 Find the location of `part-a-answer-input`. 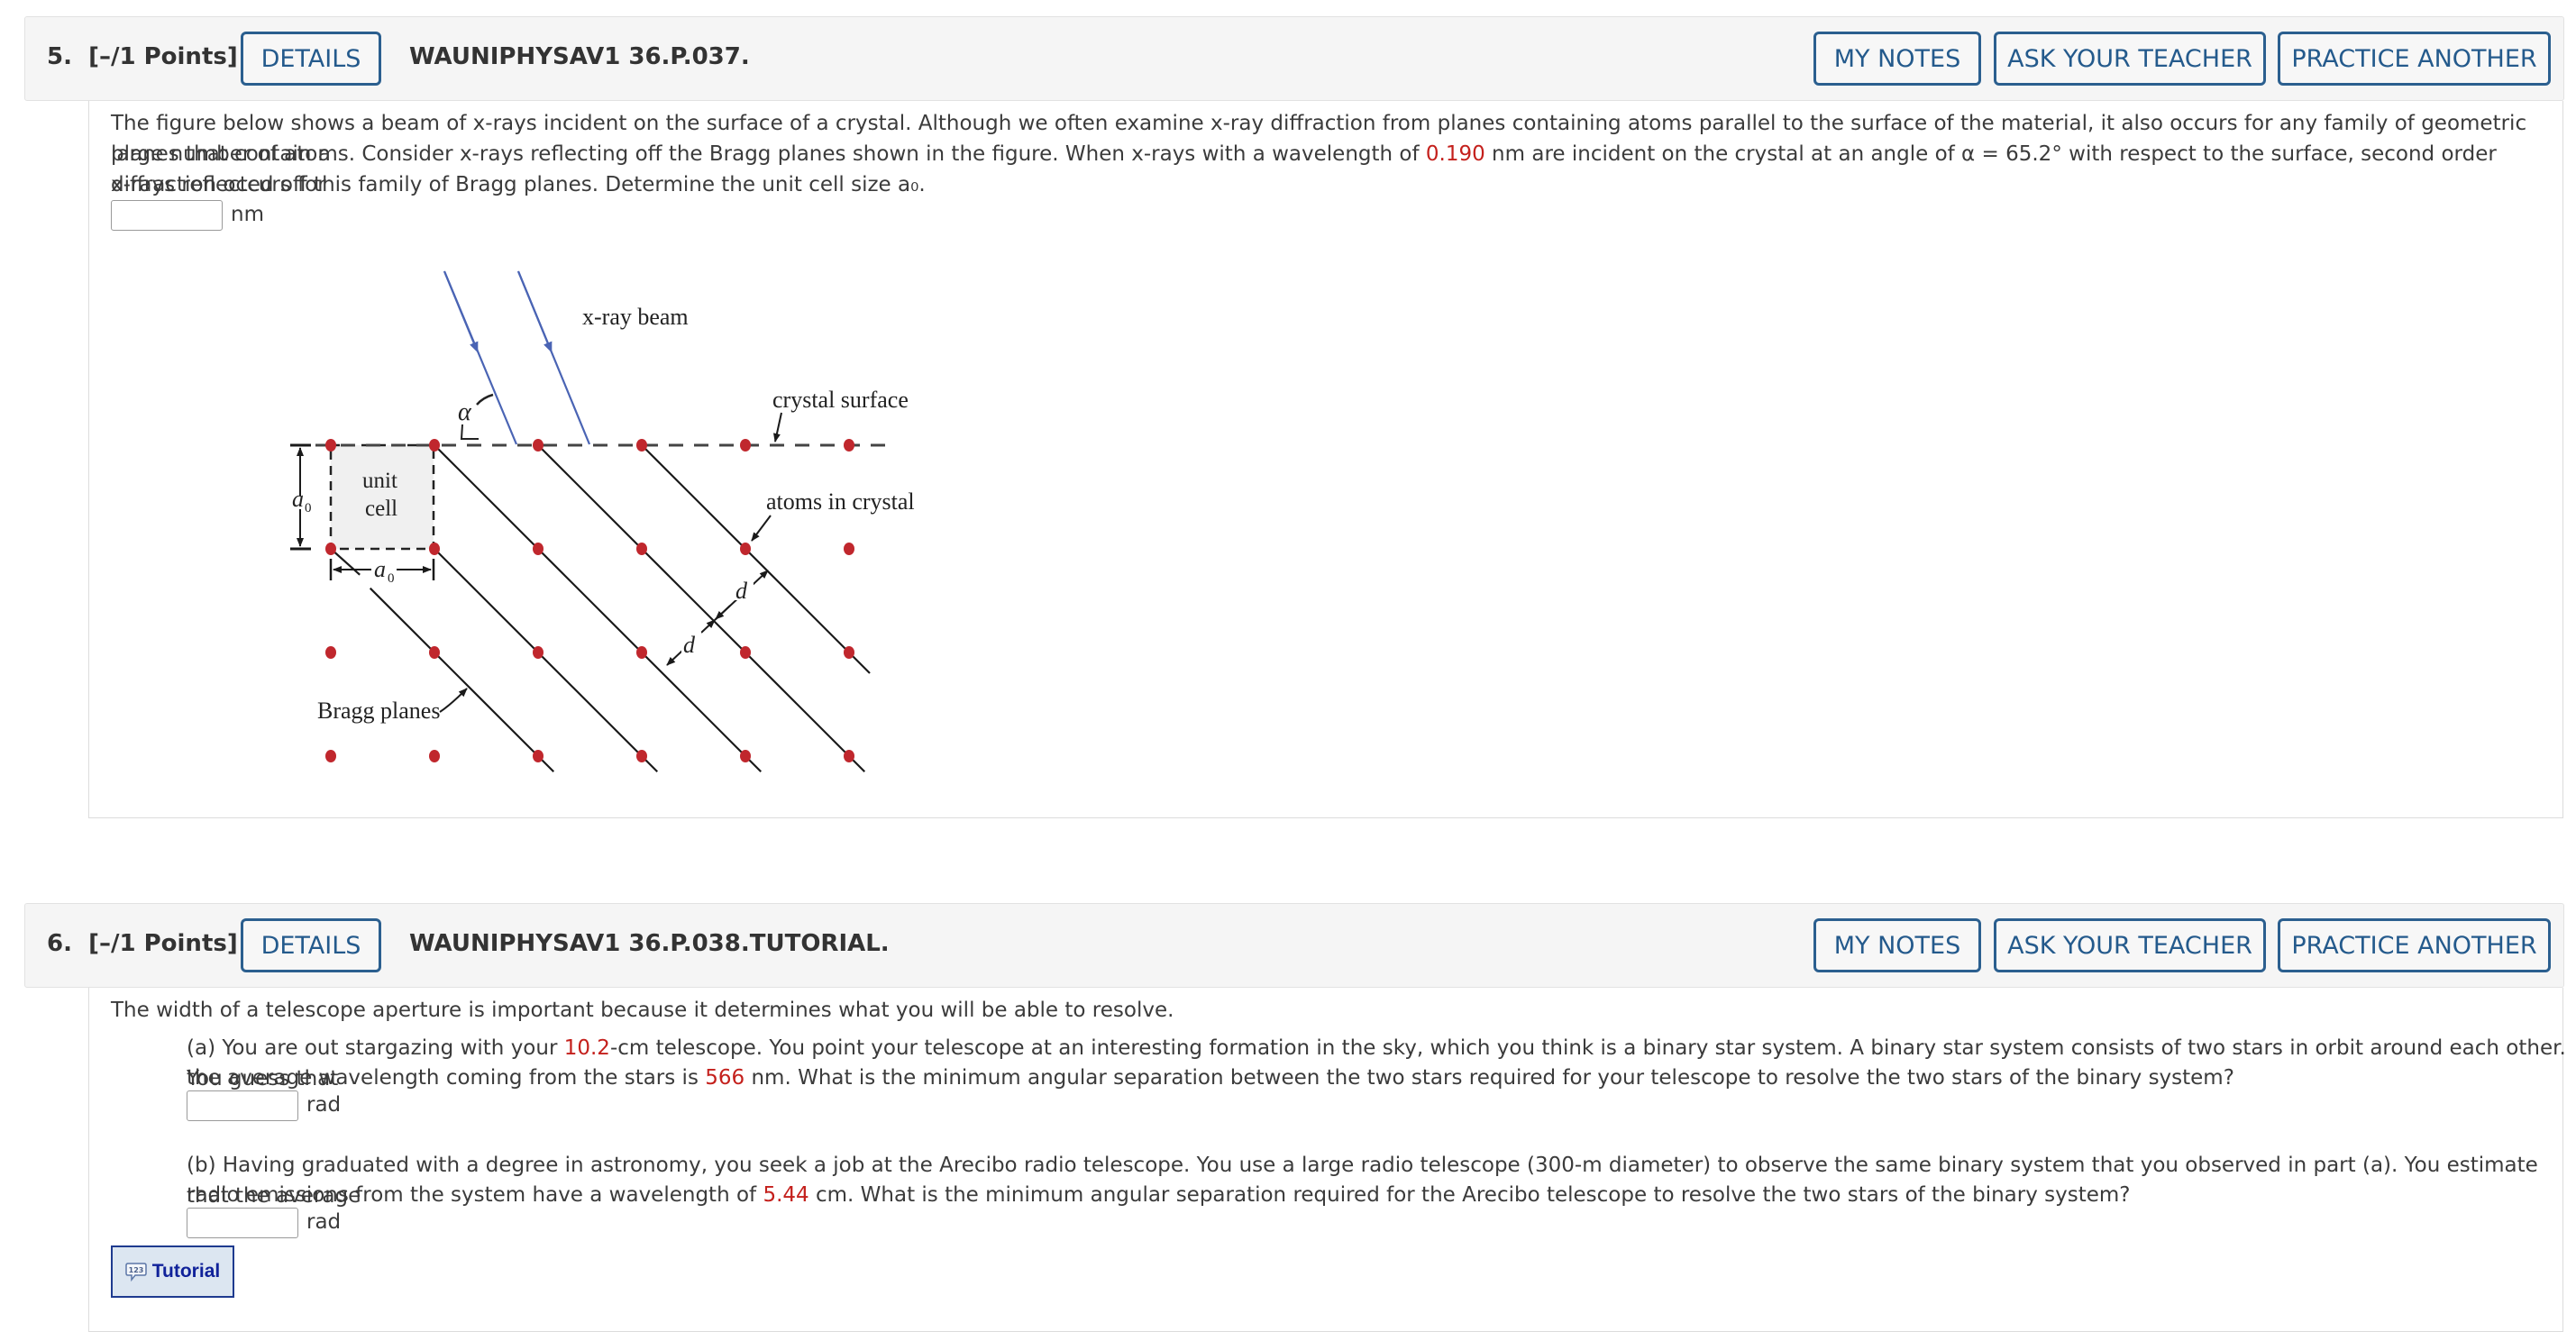

part-a-answer-input is located at coordinates (242, 1105).